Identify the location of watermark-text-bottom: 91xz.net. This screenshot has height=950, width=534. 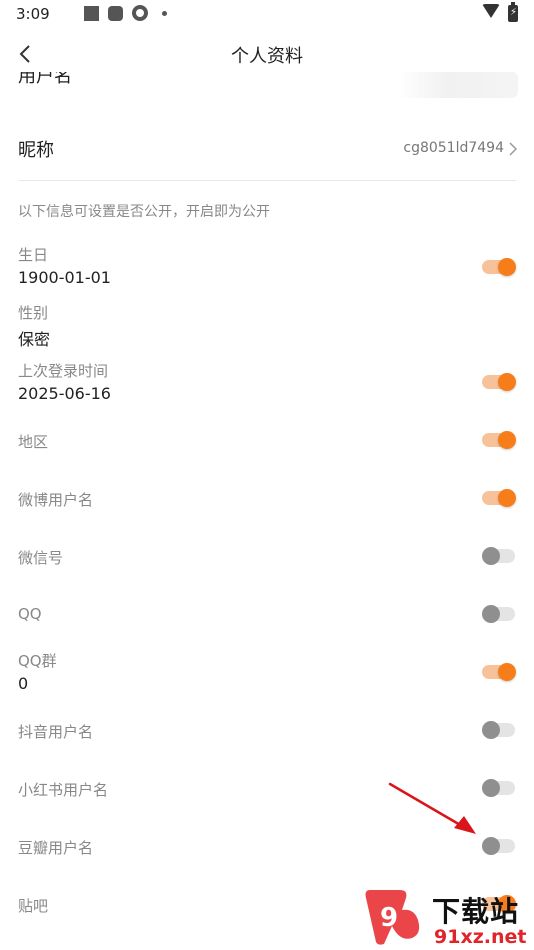
(480, 937).